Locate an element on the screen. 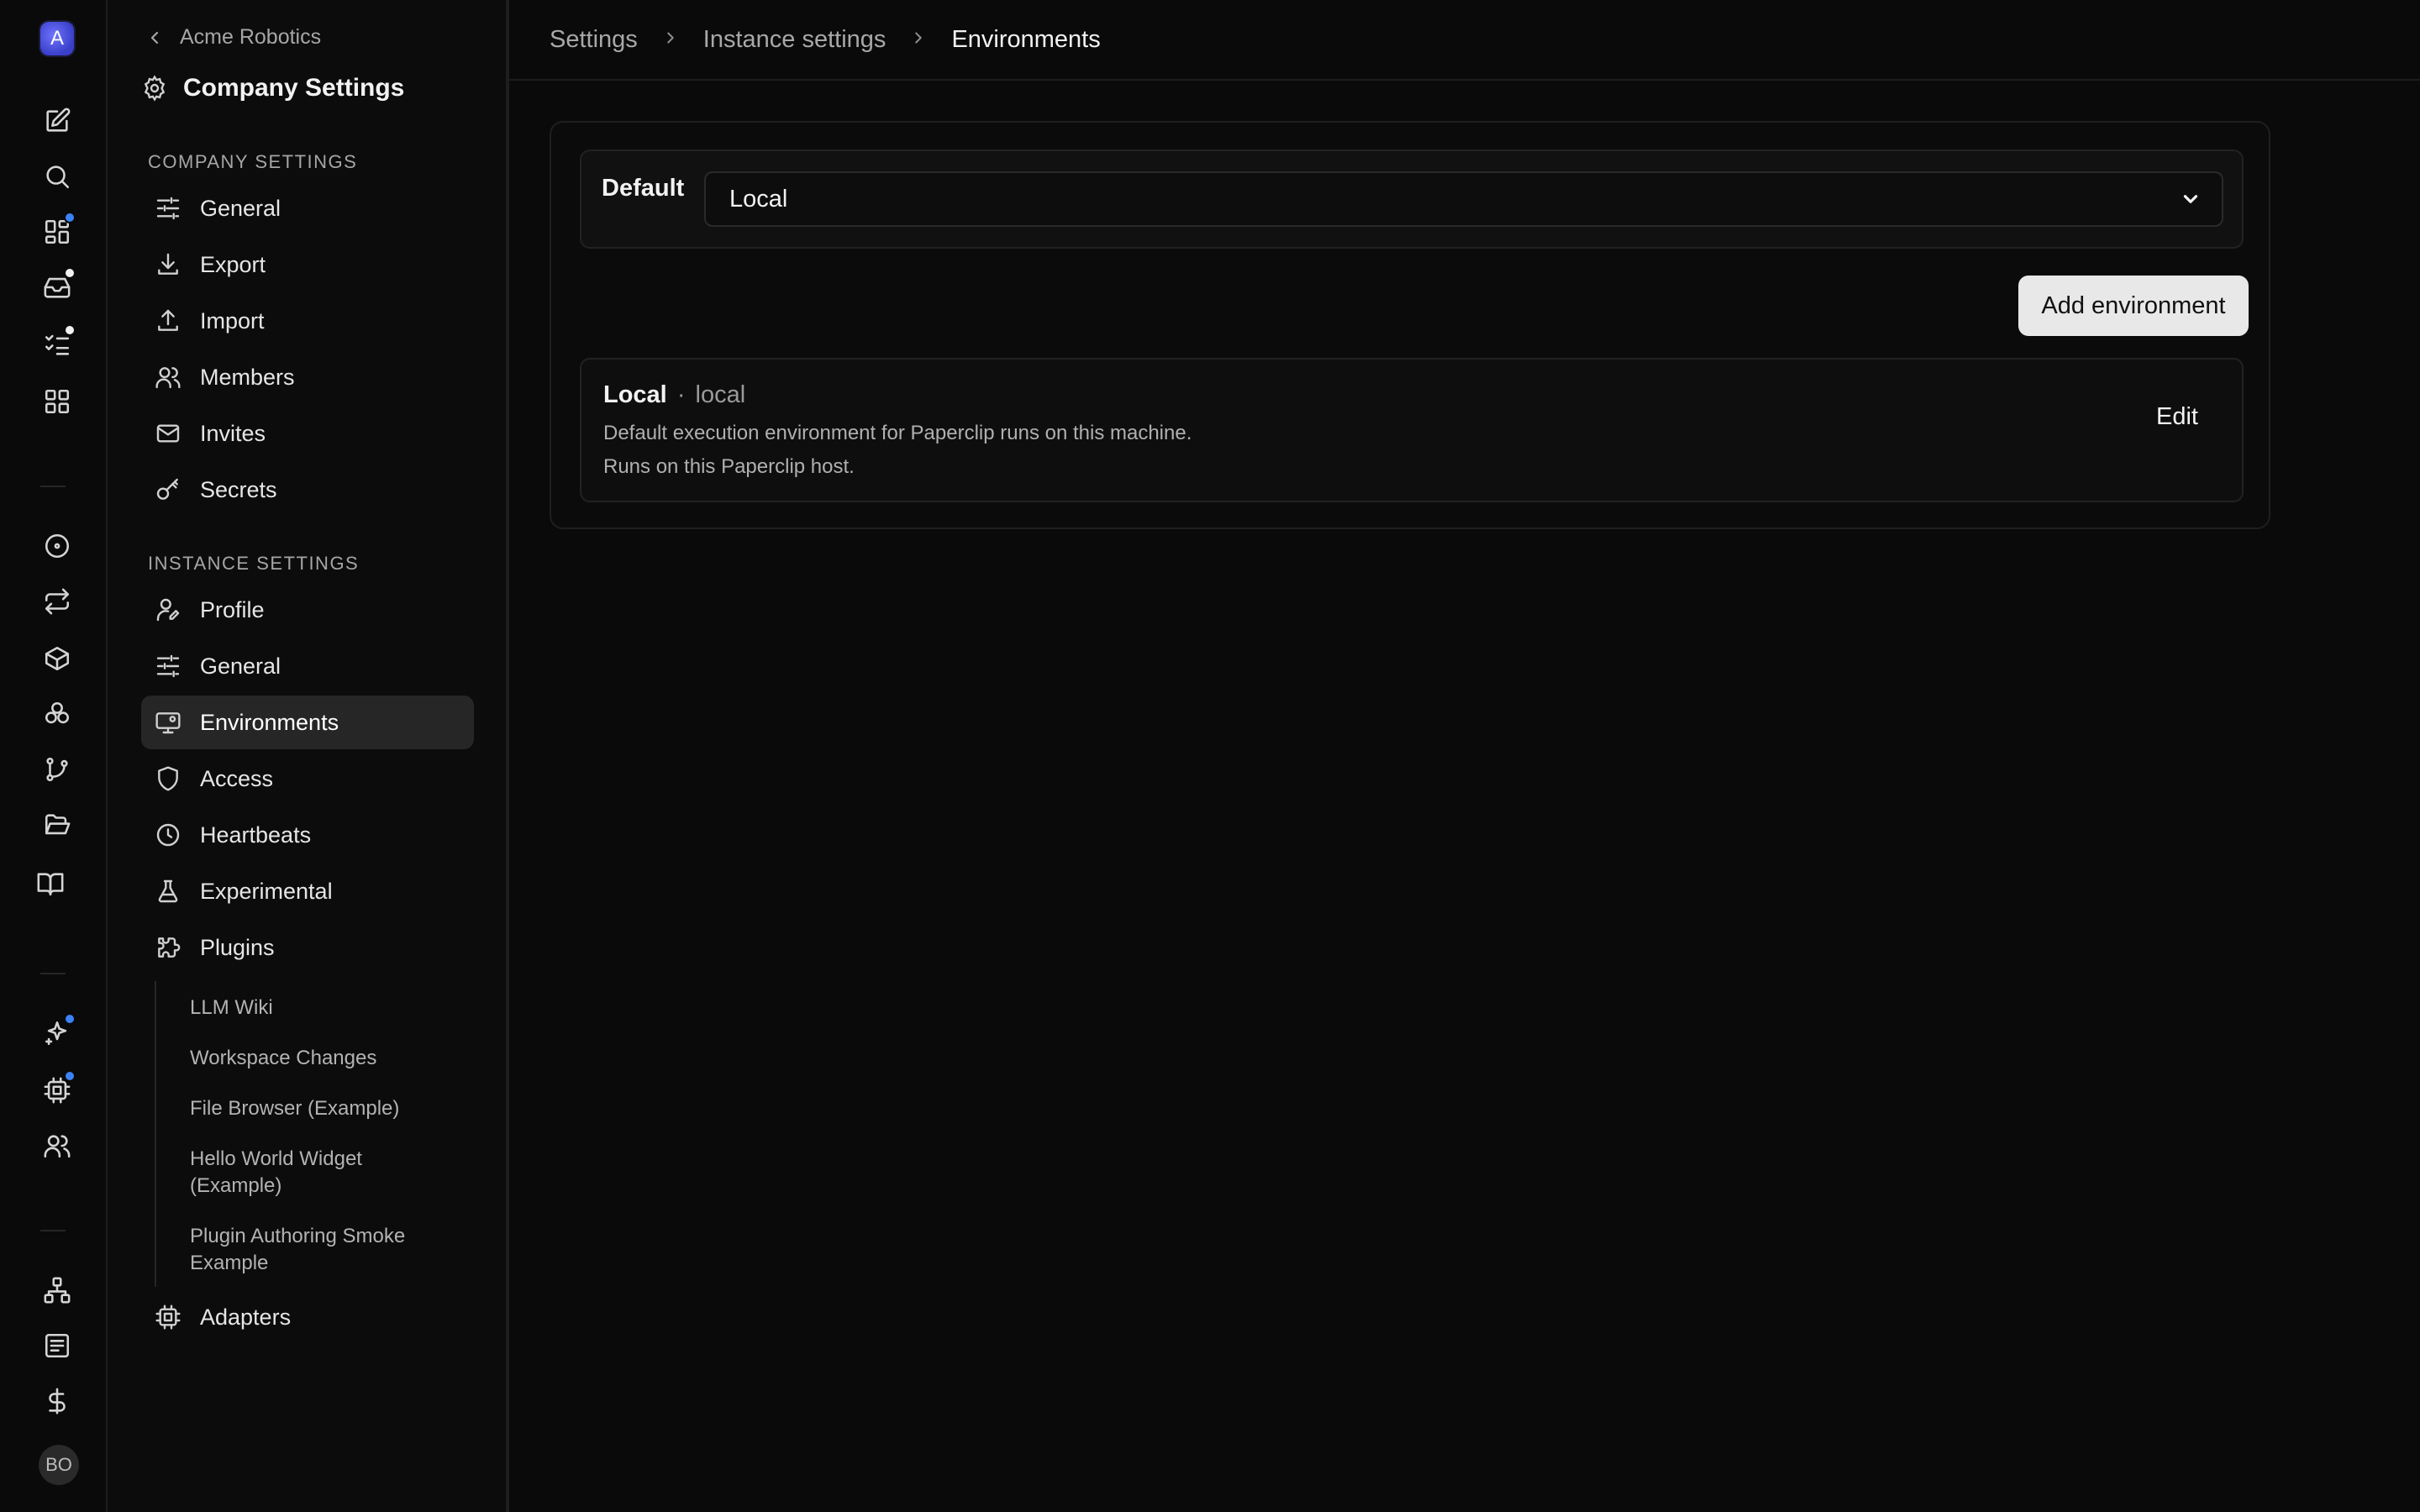 The height and width of the screenshot is (1512, 2420). goals-button is located at coordinates (57, 546).